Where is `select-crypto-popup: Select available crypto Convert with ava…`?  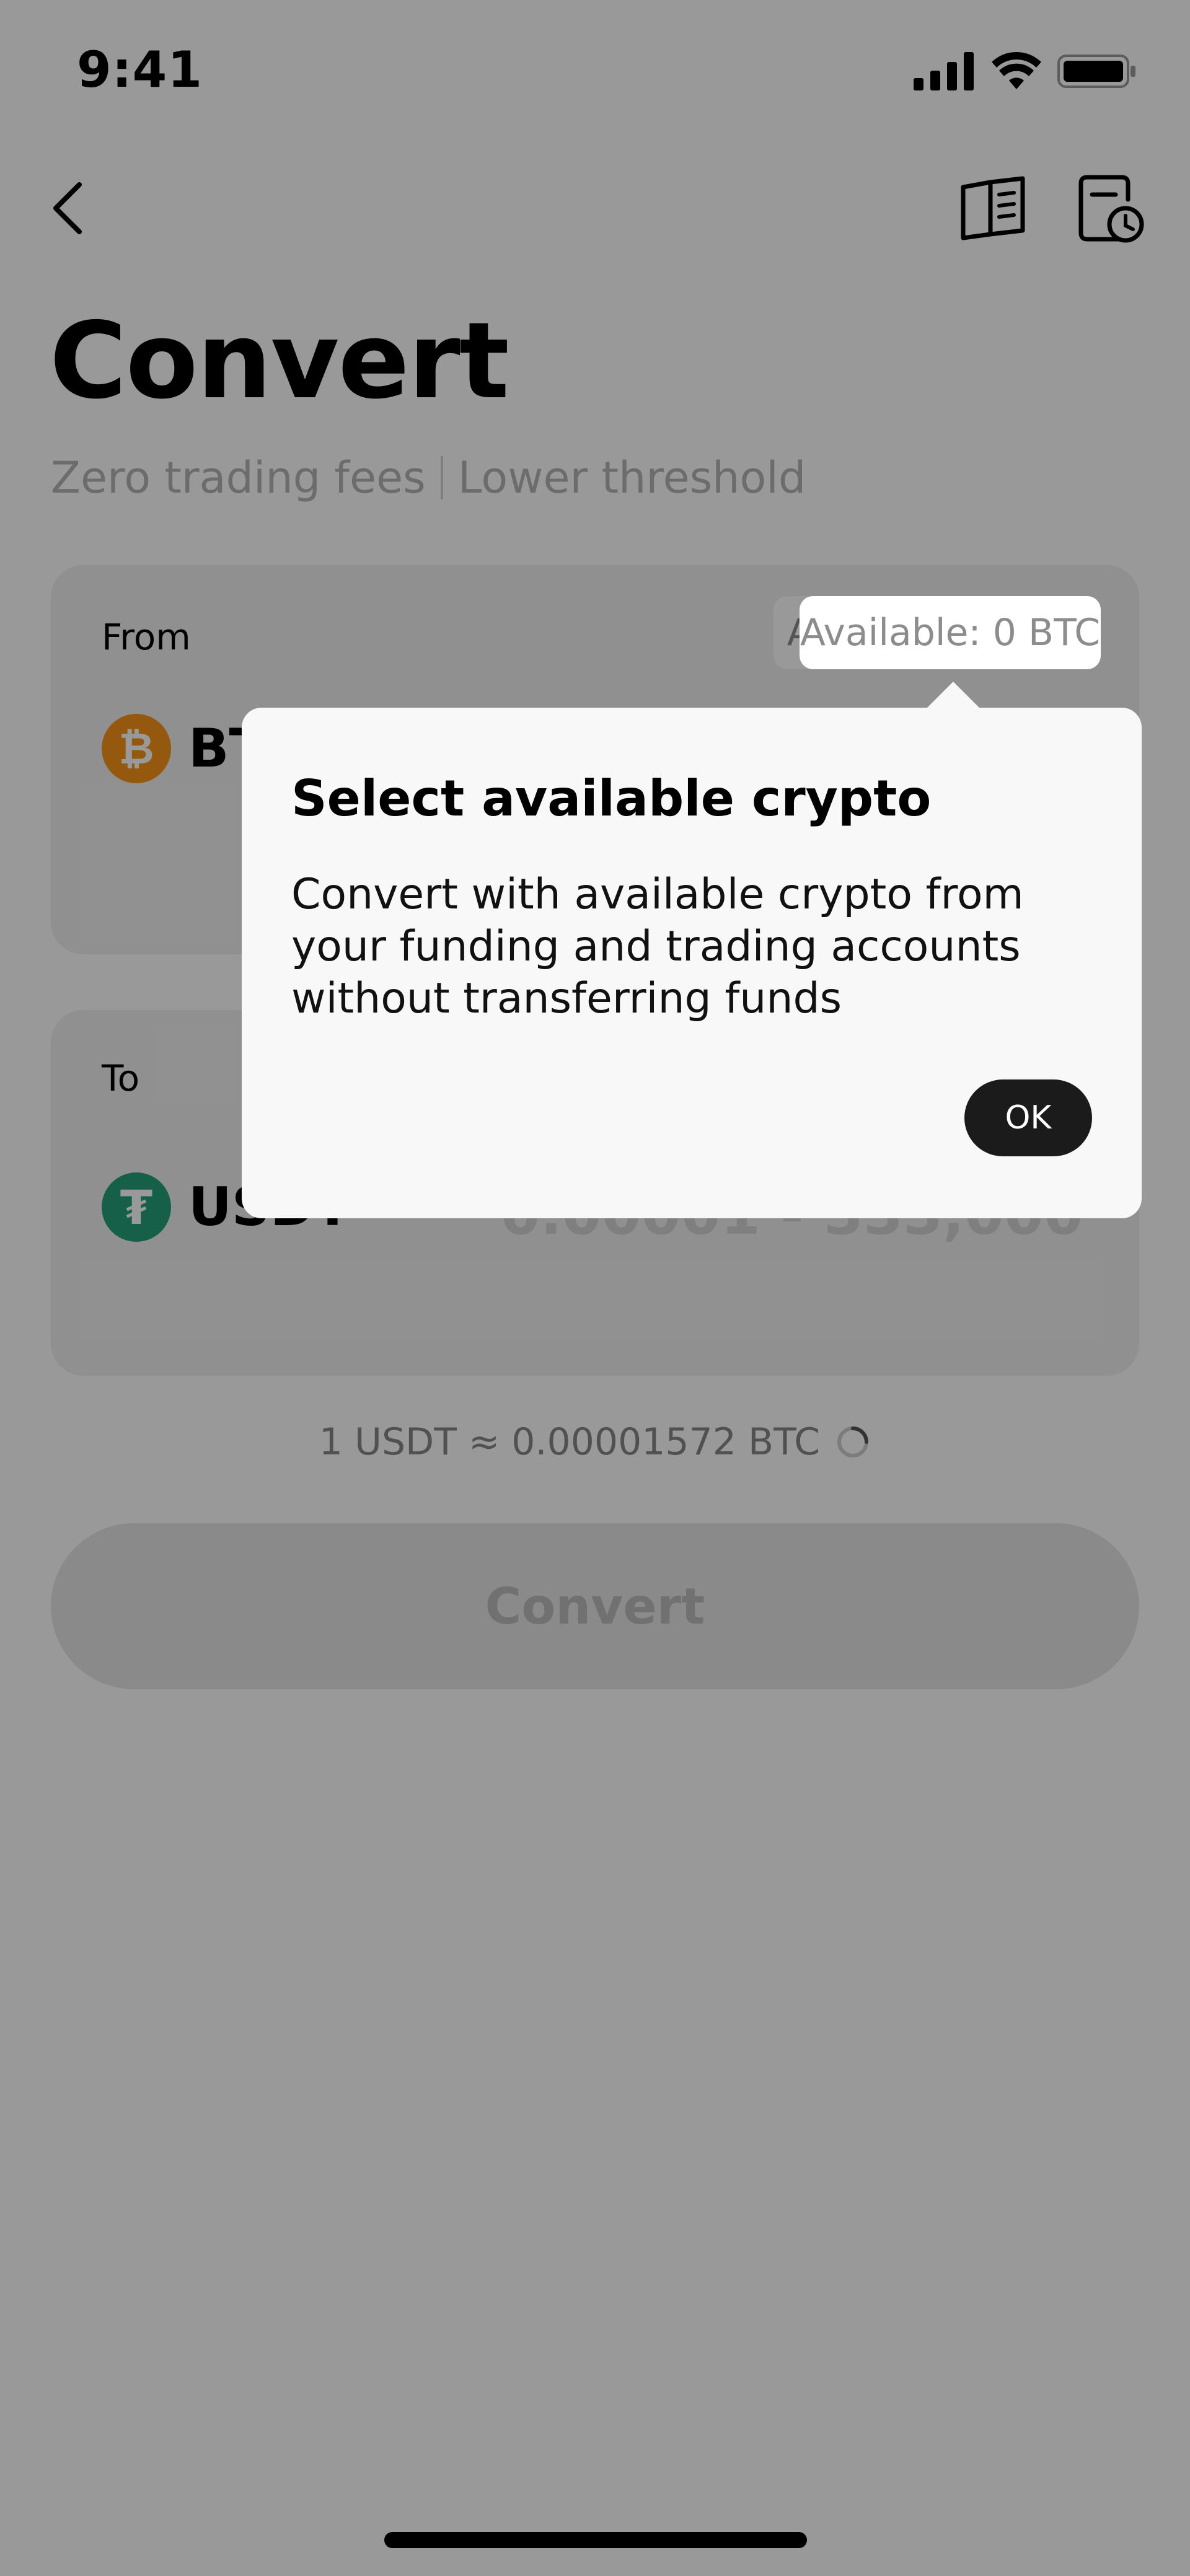
select-crypto-popup: Select available crypto Convert with ava… is located at coordinates (692, 963).